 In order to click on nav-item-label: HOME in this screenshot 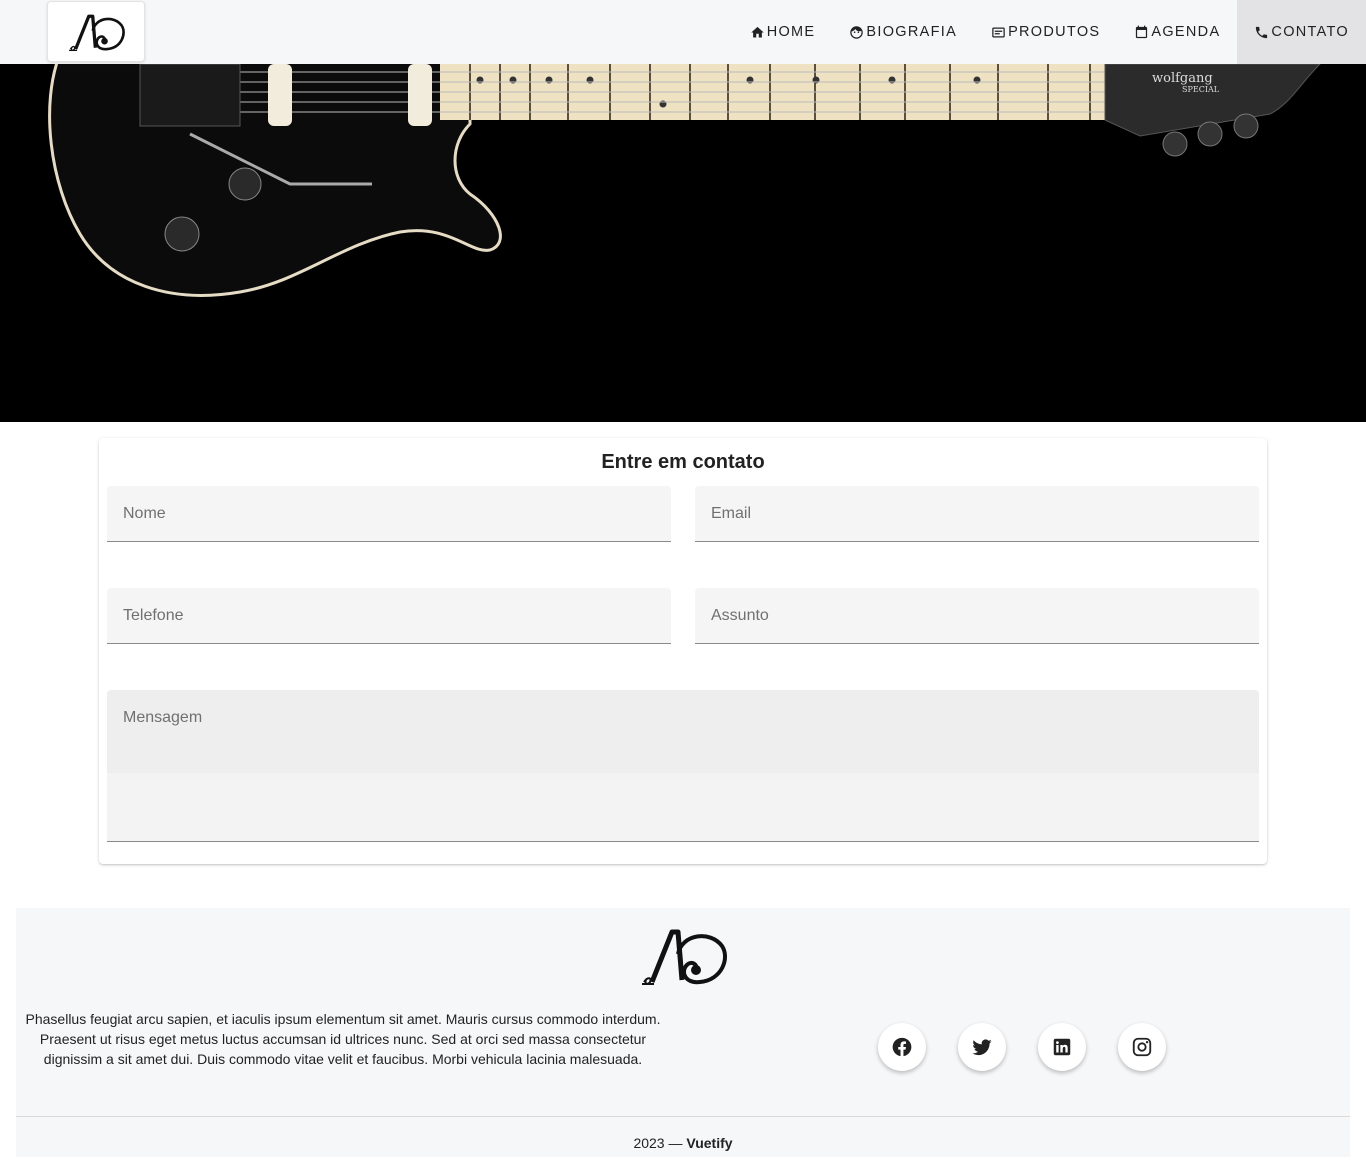, I will do `click(791, 32)`.